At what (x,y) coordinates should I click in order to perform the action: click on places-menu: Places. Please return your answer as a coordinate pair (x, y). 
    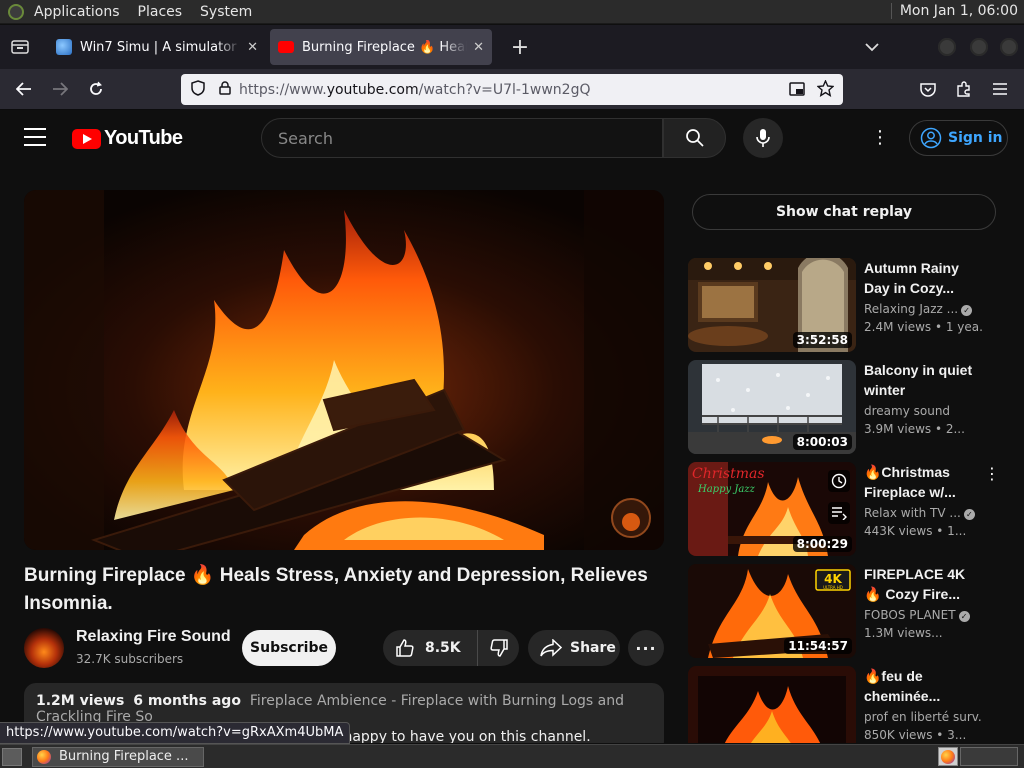
    Looking at the image, I should click on (160, 12).